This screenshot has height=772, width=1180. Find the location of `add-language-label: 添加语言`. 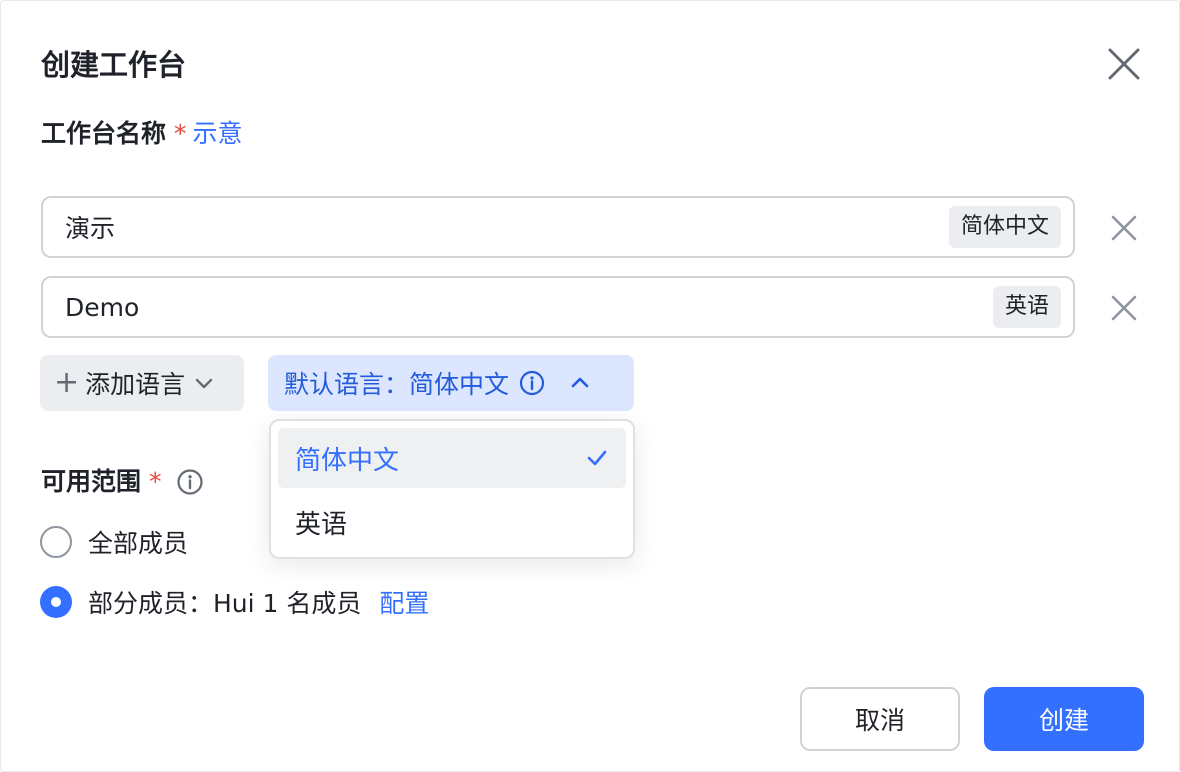

add-language-label: 添加语言 is located at coordinates (135, 384).